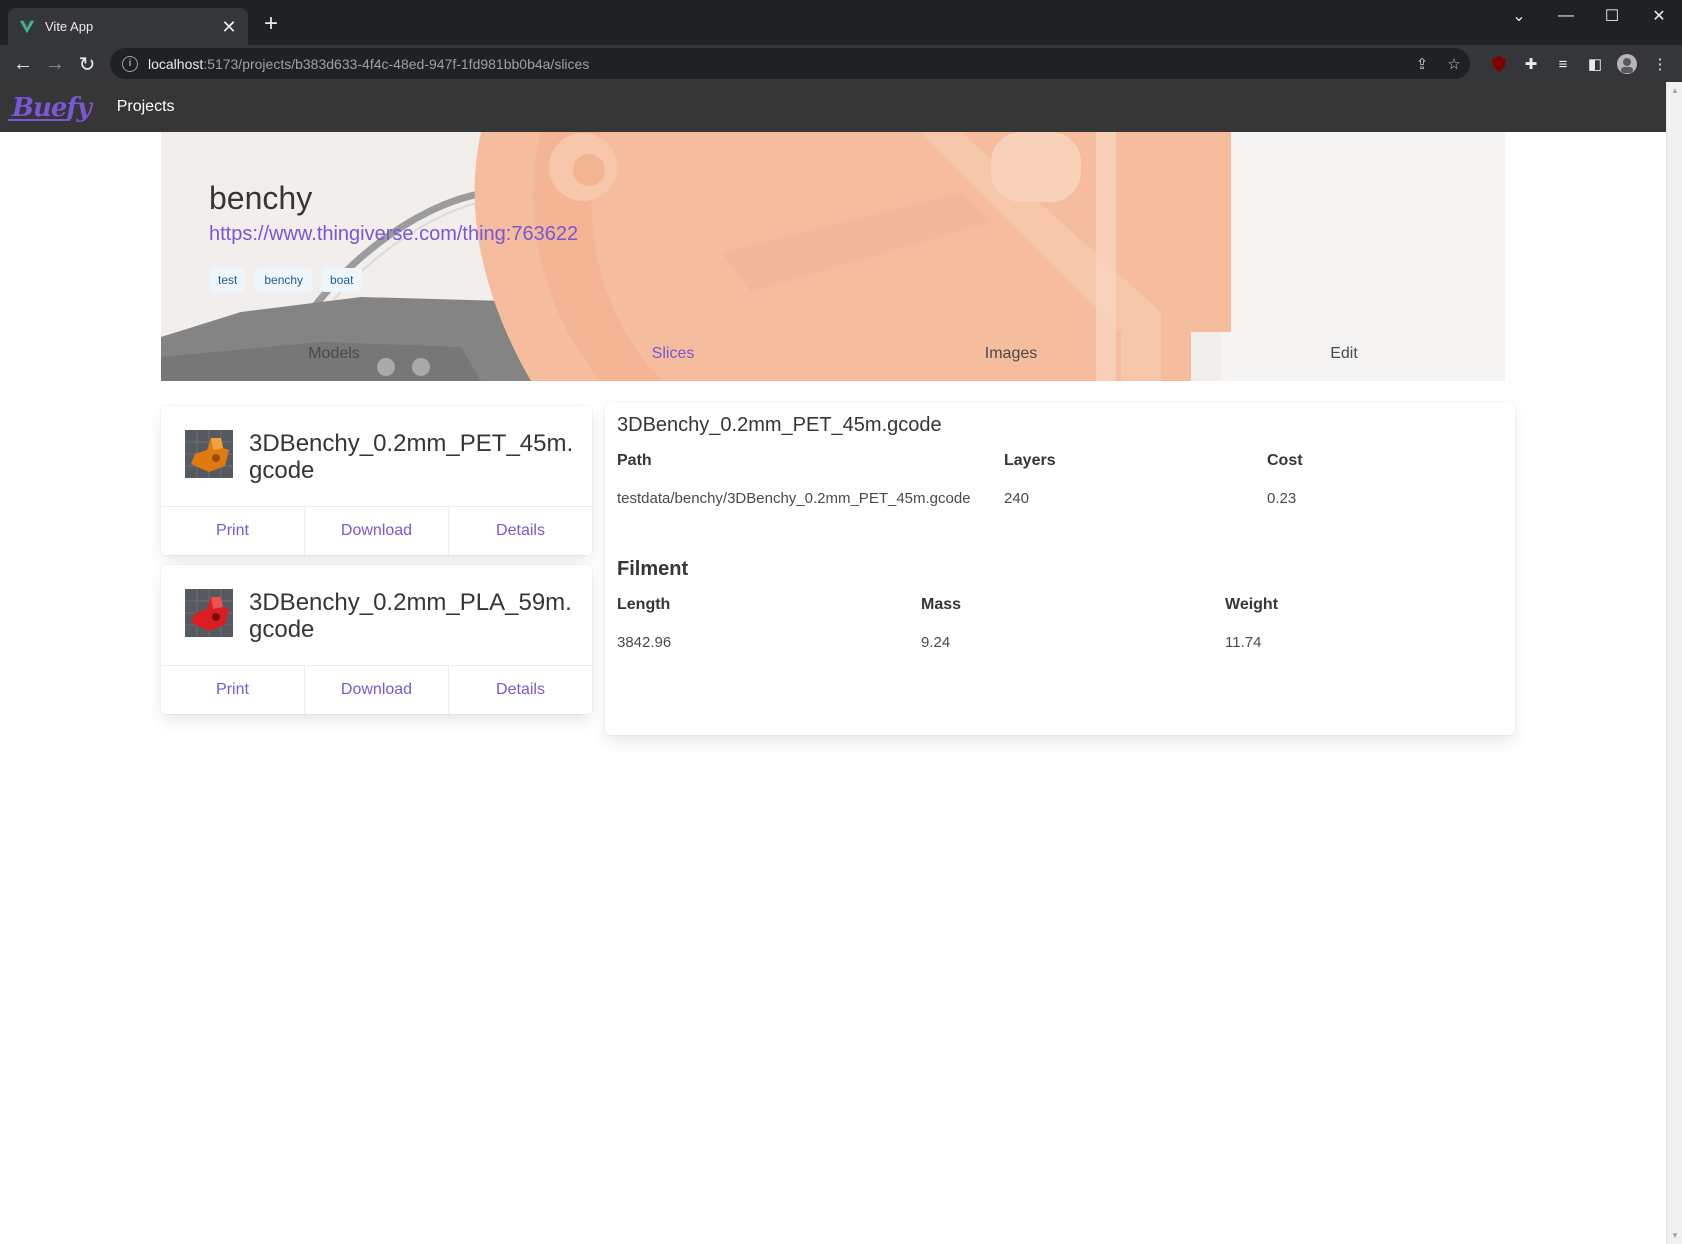 This screenshot has height=1244, width=1682. I want to click on tab-slices: Slices, so click(673, 354).